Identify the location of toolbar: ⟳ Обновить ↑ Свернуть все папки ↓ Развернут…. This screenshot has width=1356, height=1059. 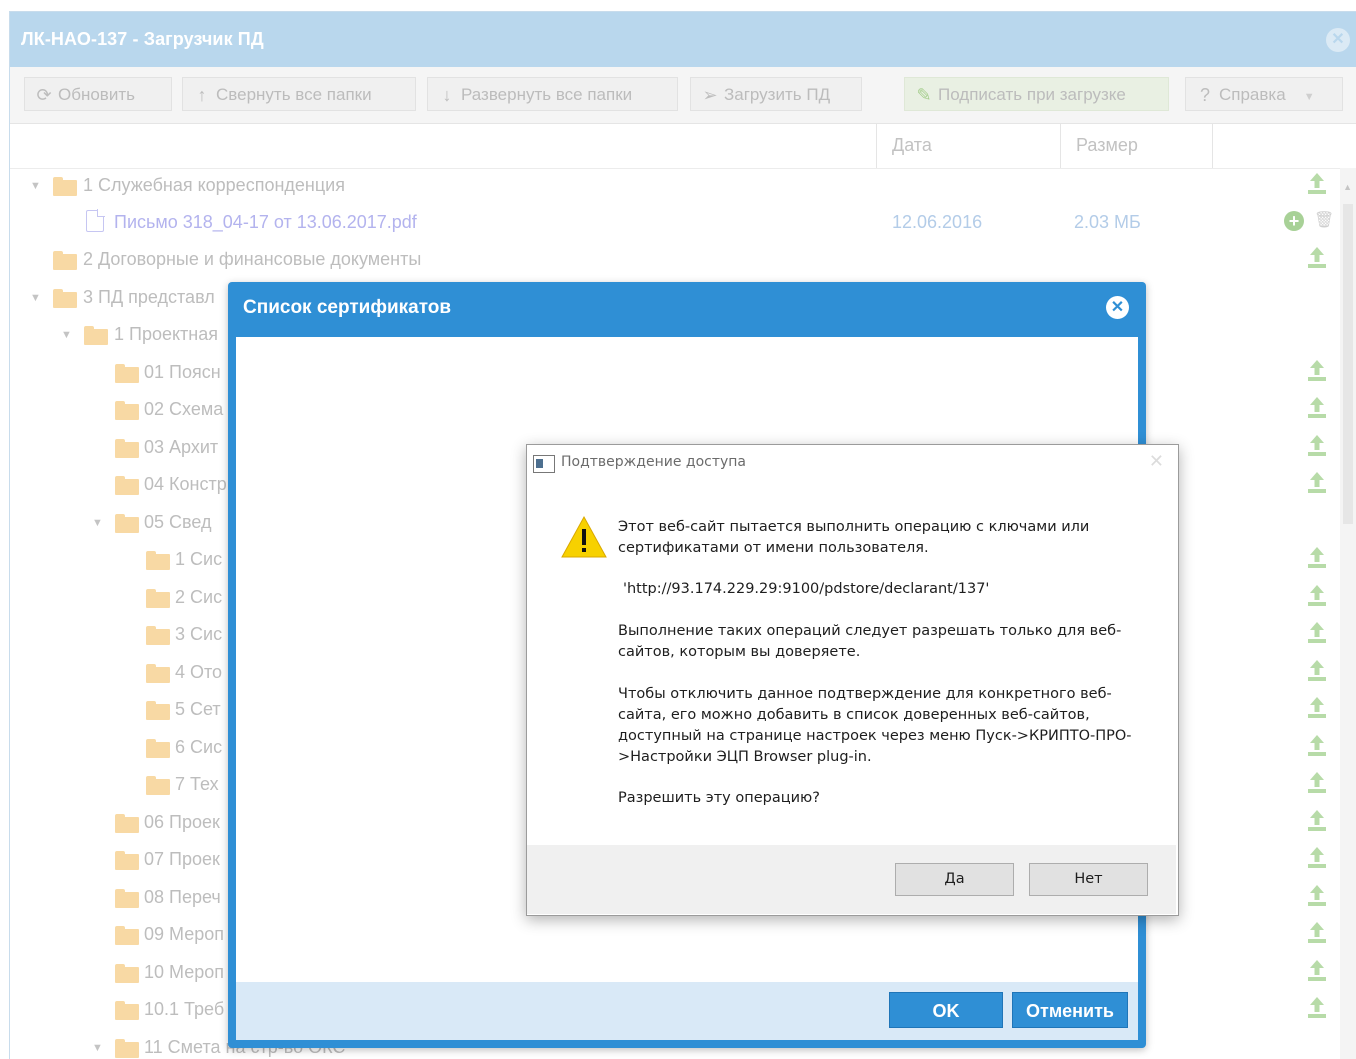
(683, 95).